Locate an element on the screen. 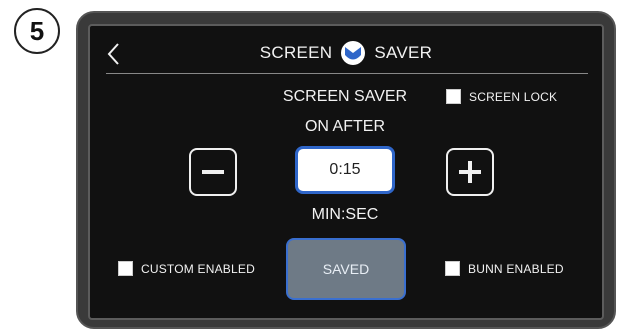 The height and width of the screenshot is (333, 618). on-after-label: ON AFTER is located at coordinates (344, 126).